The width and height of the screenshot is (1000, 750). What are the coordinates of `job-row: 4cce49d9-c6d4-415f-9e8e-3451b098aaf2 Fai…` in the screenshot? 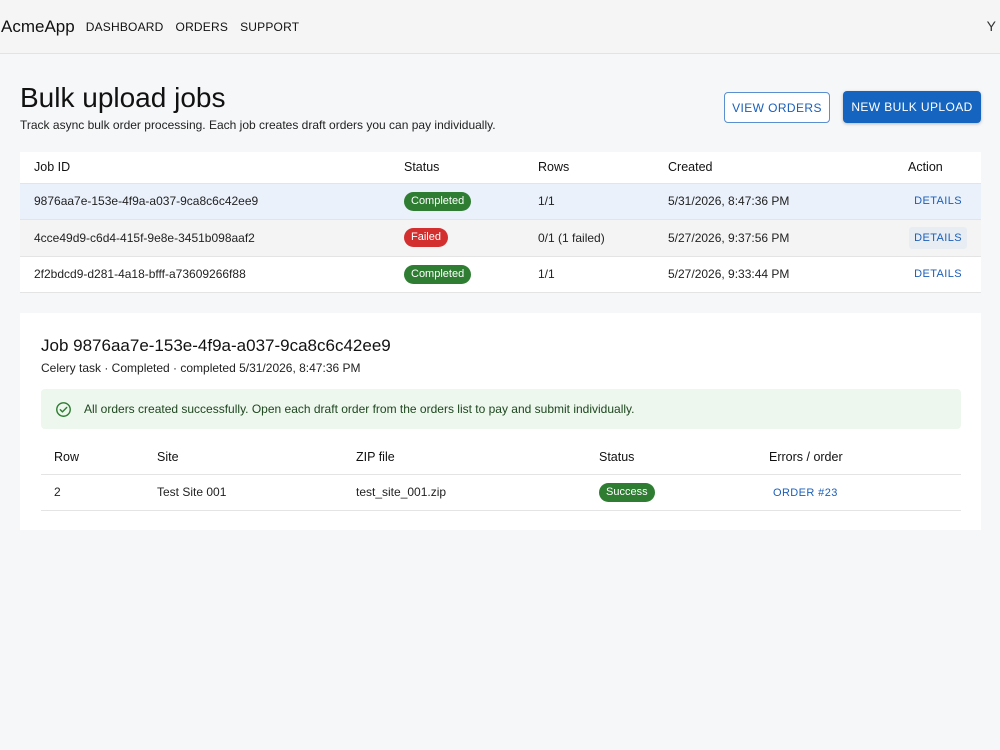 It's located at (500, 238).